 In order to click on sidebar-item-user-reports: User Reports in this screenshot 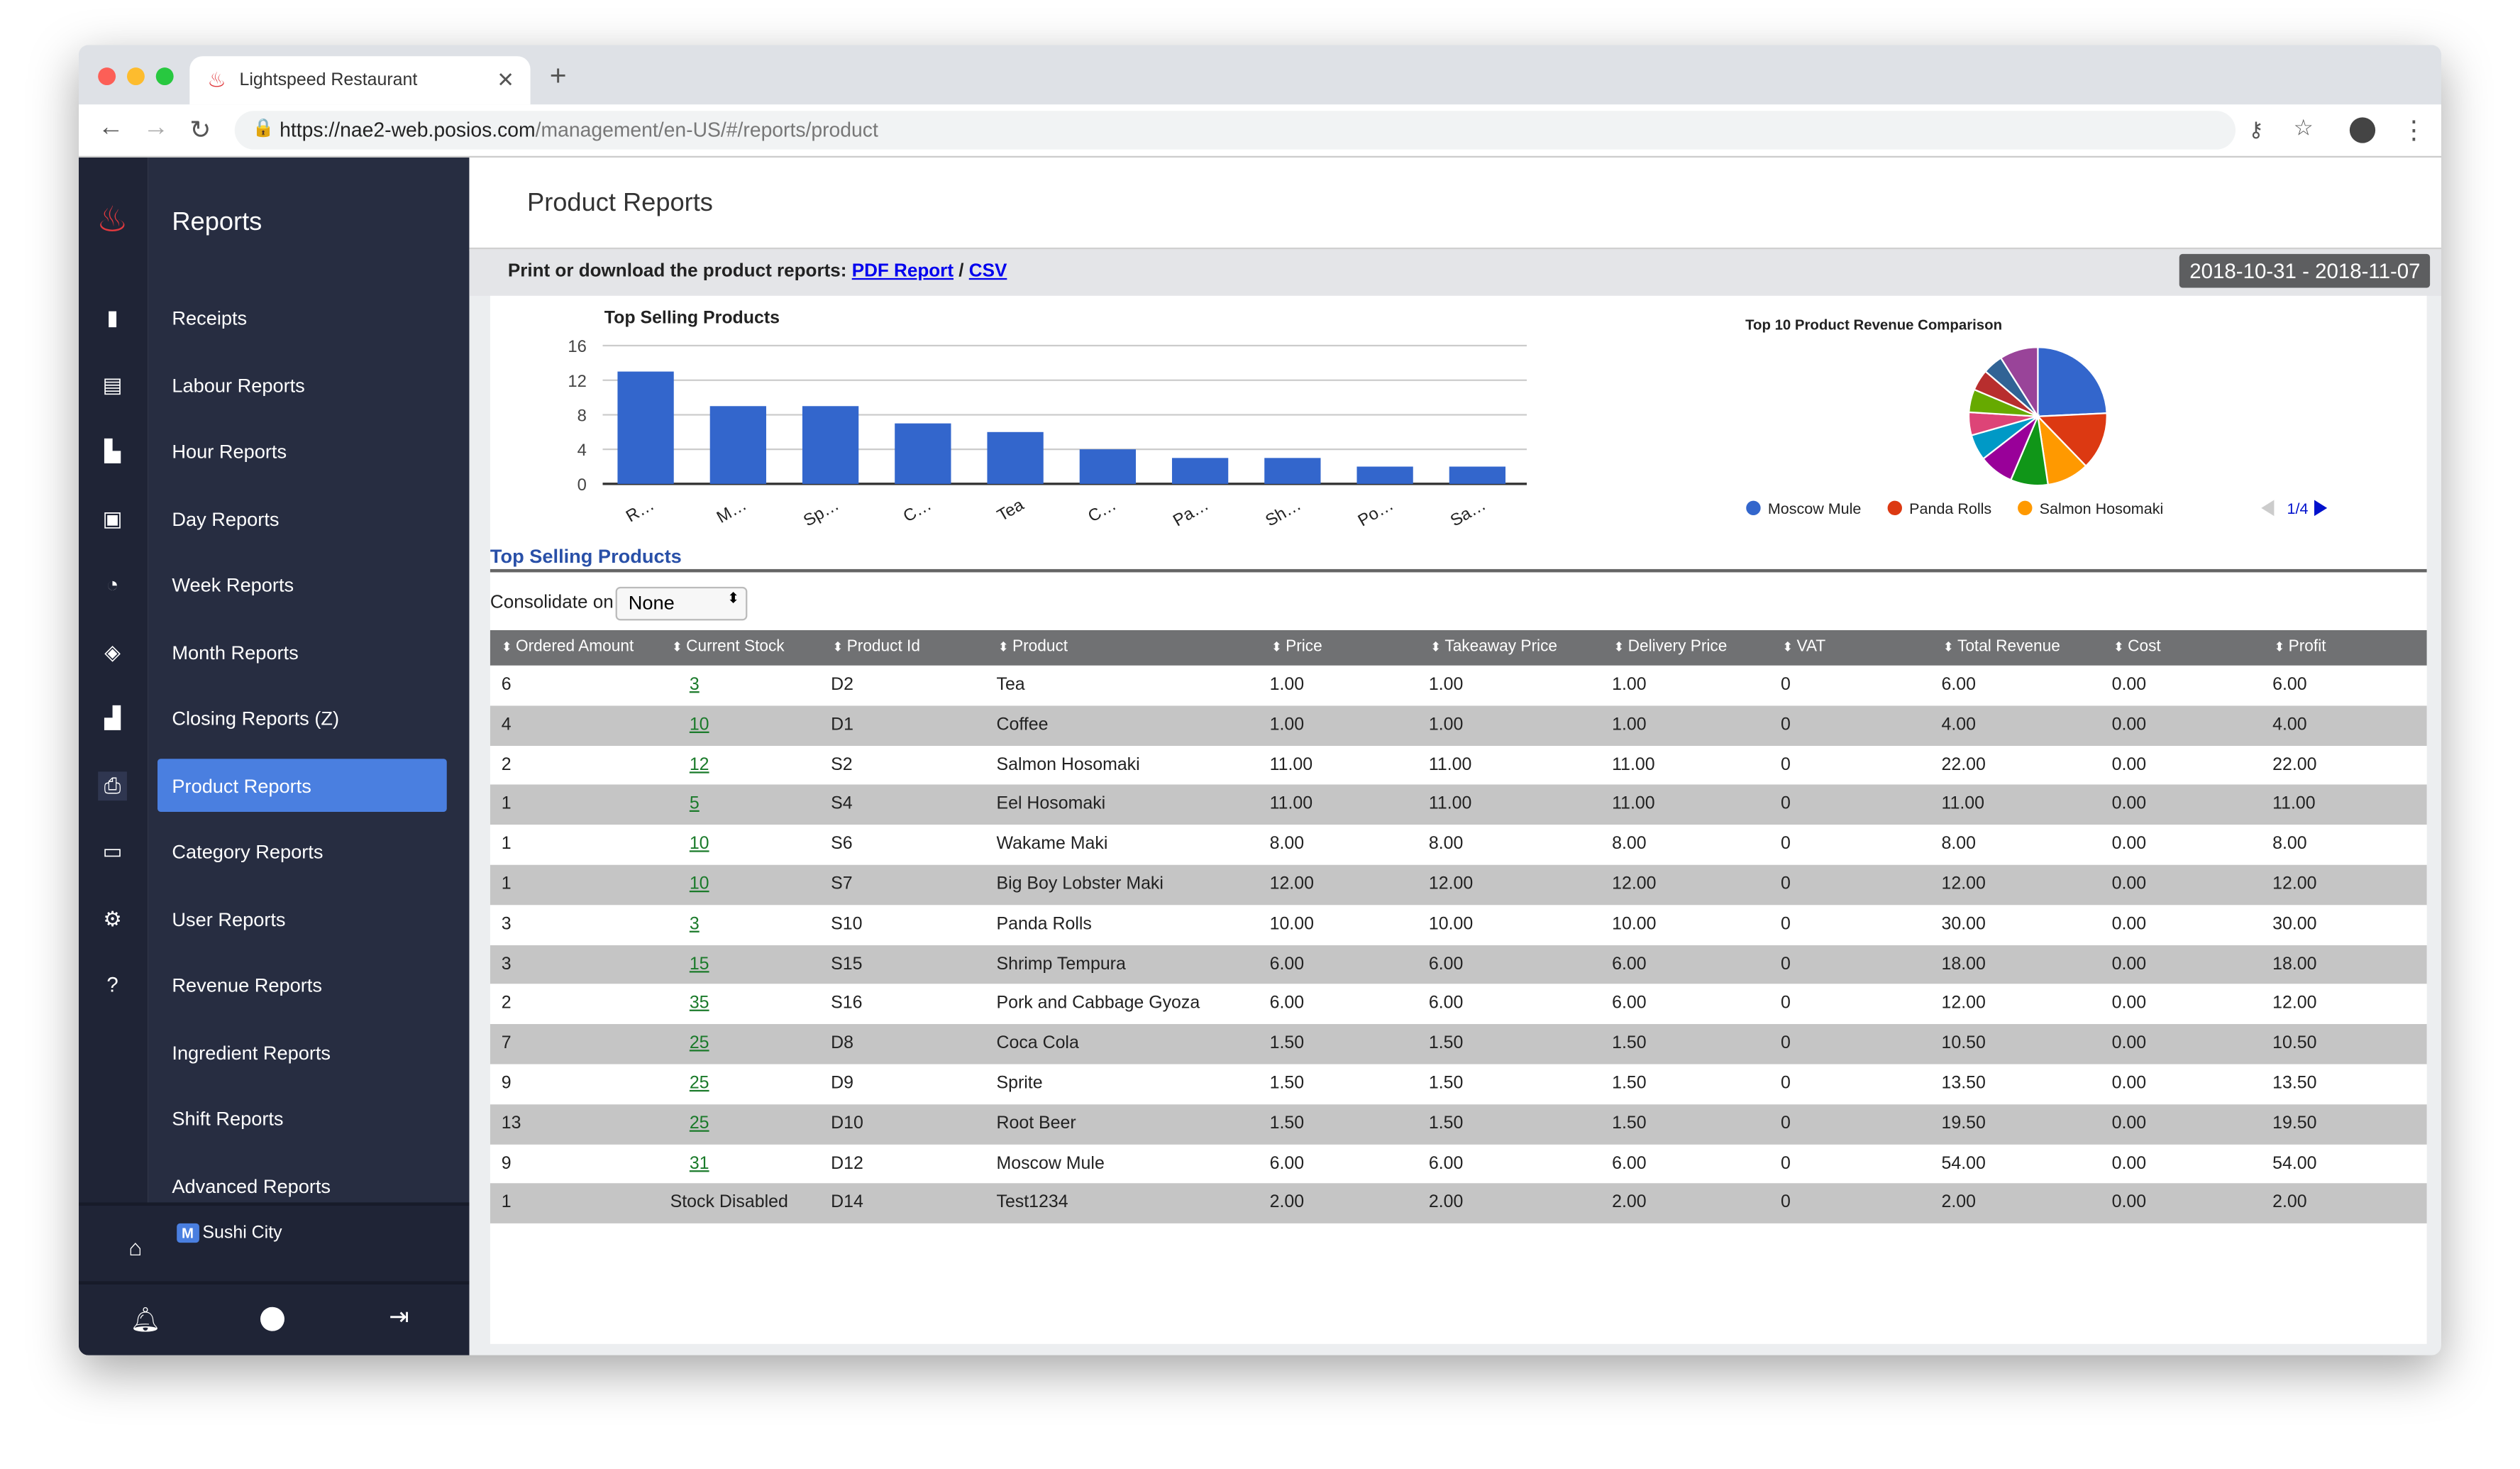, I will do `click(302, 918)`.